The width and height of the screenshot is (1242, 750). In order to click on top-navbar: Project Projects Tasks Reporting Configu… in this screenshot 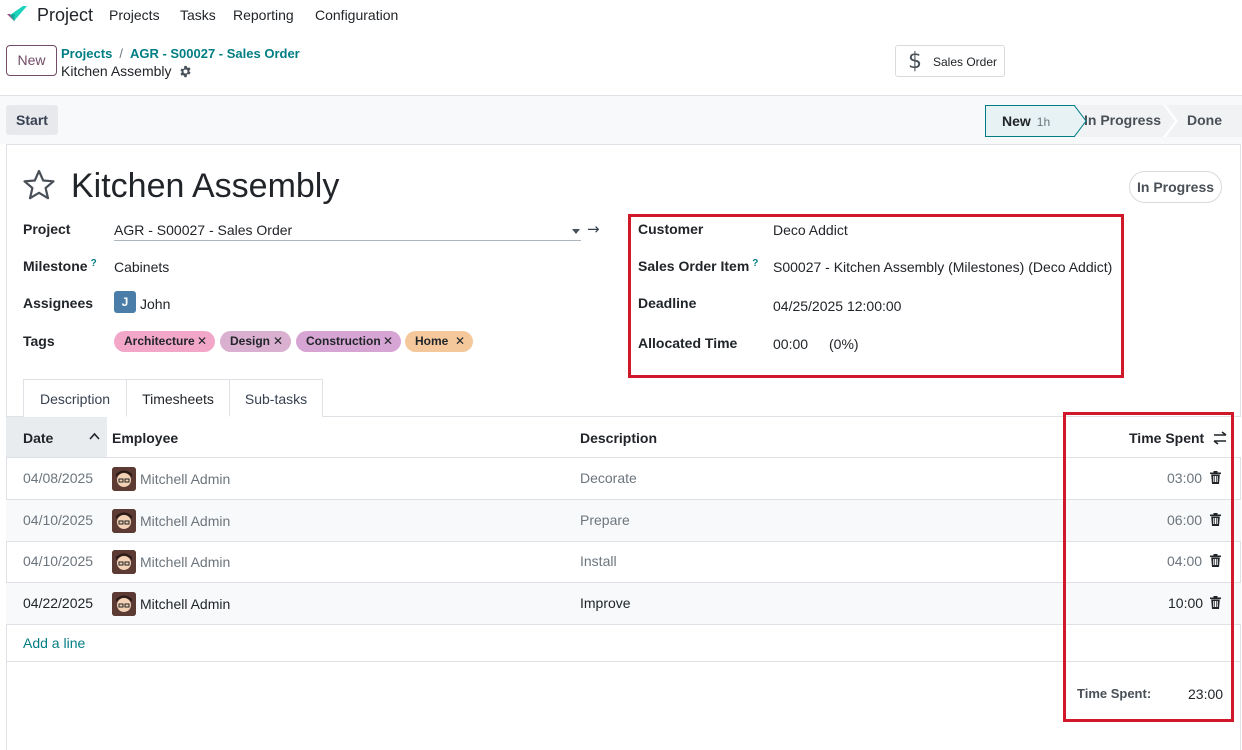, I will do `click(621, 15)`.